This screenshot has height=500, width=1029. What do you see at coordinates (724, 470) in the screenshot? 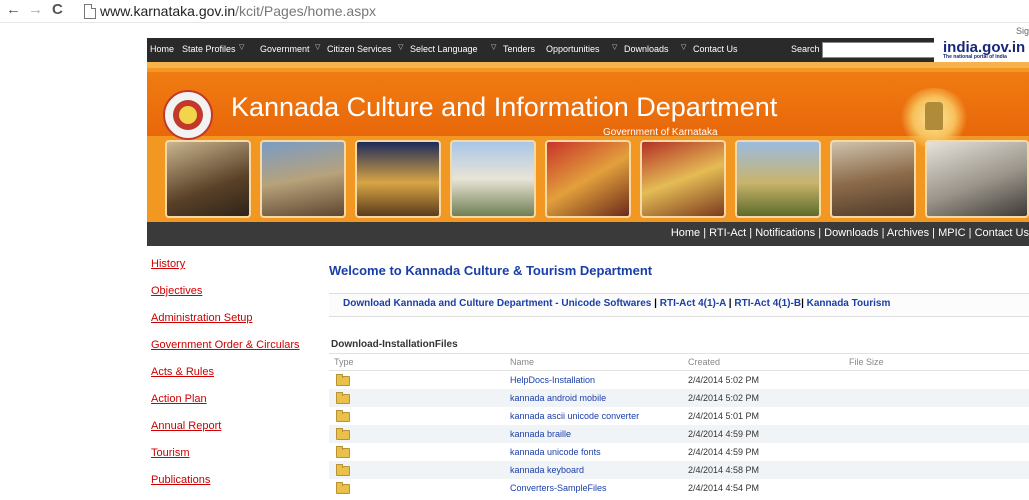
I see `file-created: 2/4/2014 4:58 PM` at bounding box center [724, 470].